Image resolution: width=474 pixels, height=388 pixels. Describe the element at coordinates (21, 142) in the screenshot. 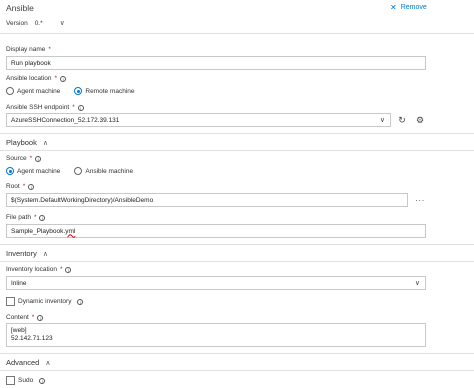

I see `section-title: Playbook` at that location.